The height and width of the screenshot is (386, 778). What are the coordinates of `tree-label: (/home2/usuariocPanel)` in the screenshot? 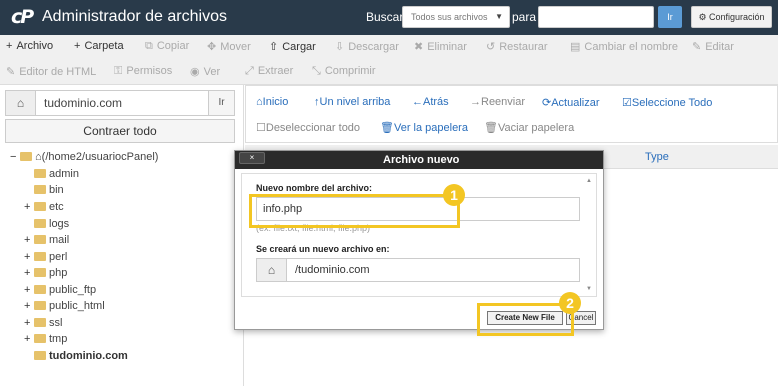 It's located at (100, 157).